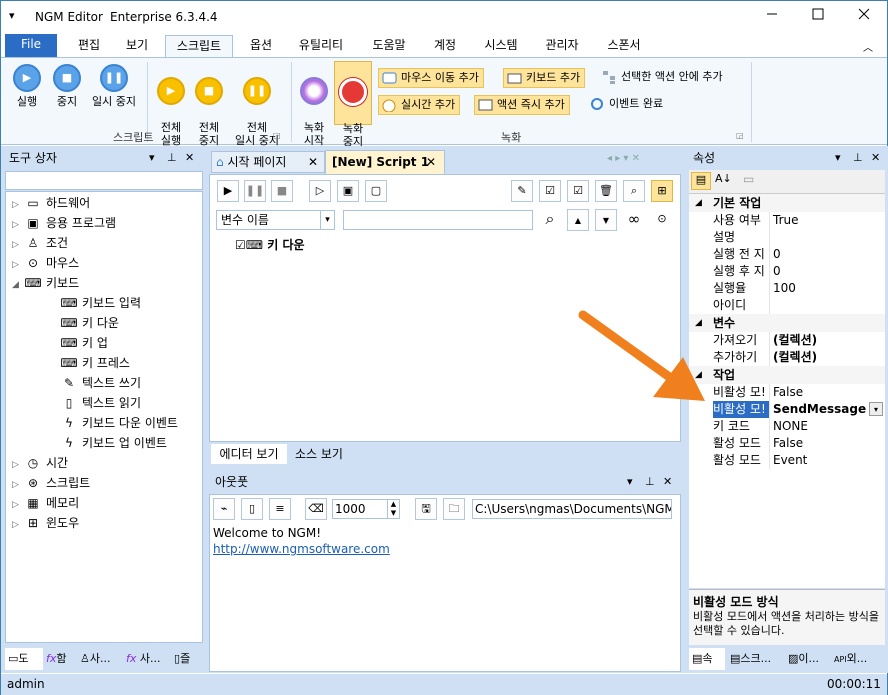 The height and width of the screenshot is (695, 888). What do you see at coordinates (199, 46) in the screenshot?
I see `tab-script: 스크립트` at bounding box center [199, 46].